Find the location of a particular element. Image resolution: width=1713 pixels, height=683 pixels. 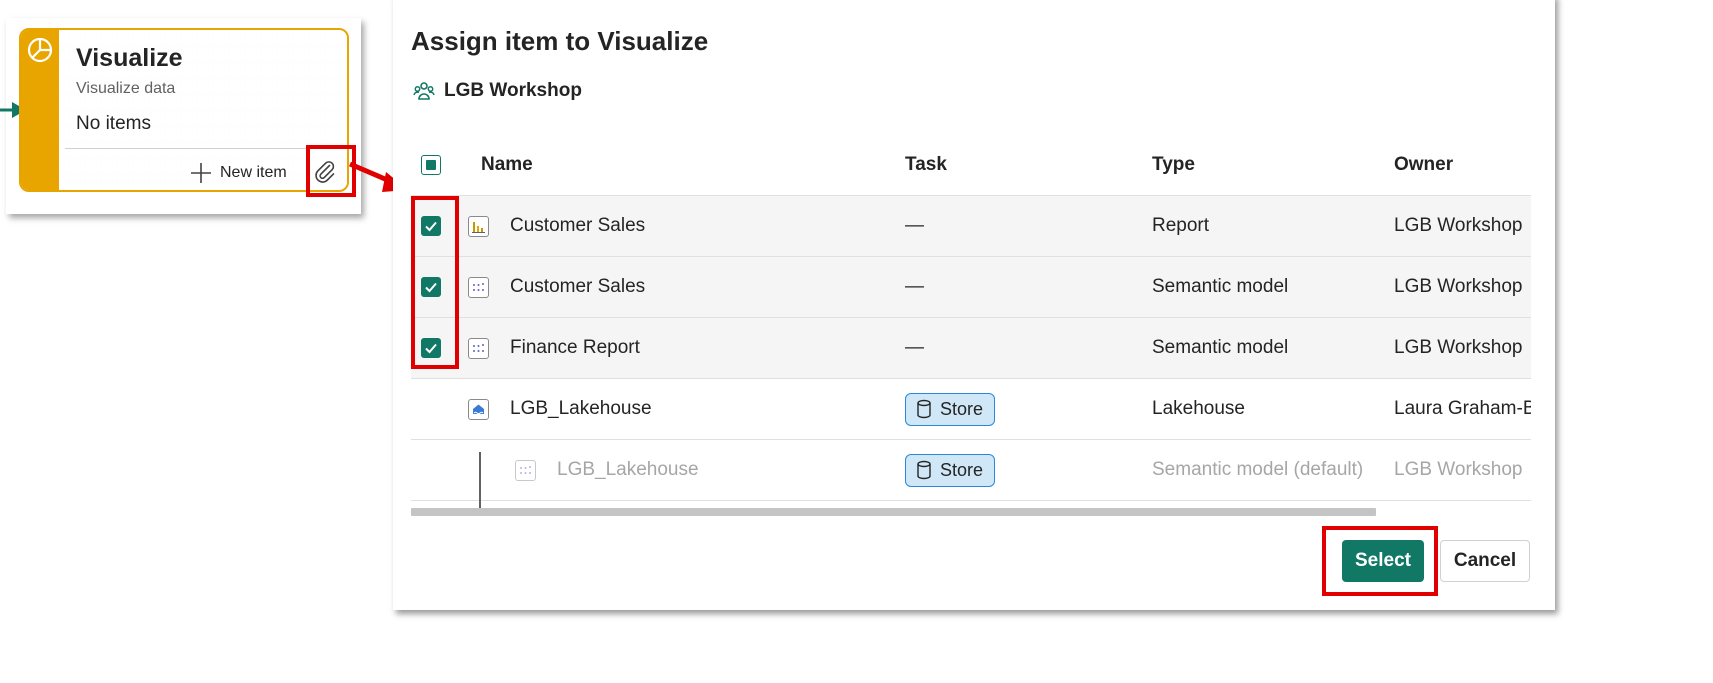

cancel-button: Cancel is located at coordinates (1485, 561).